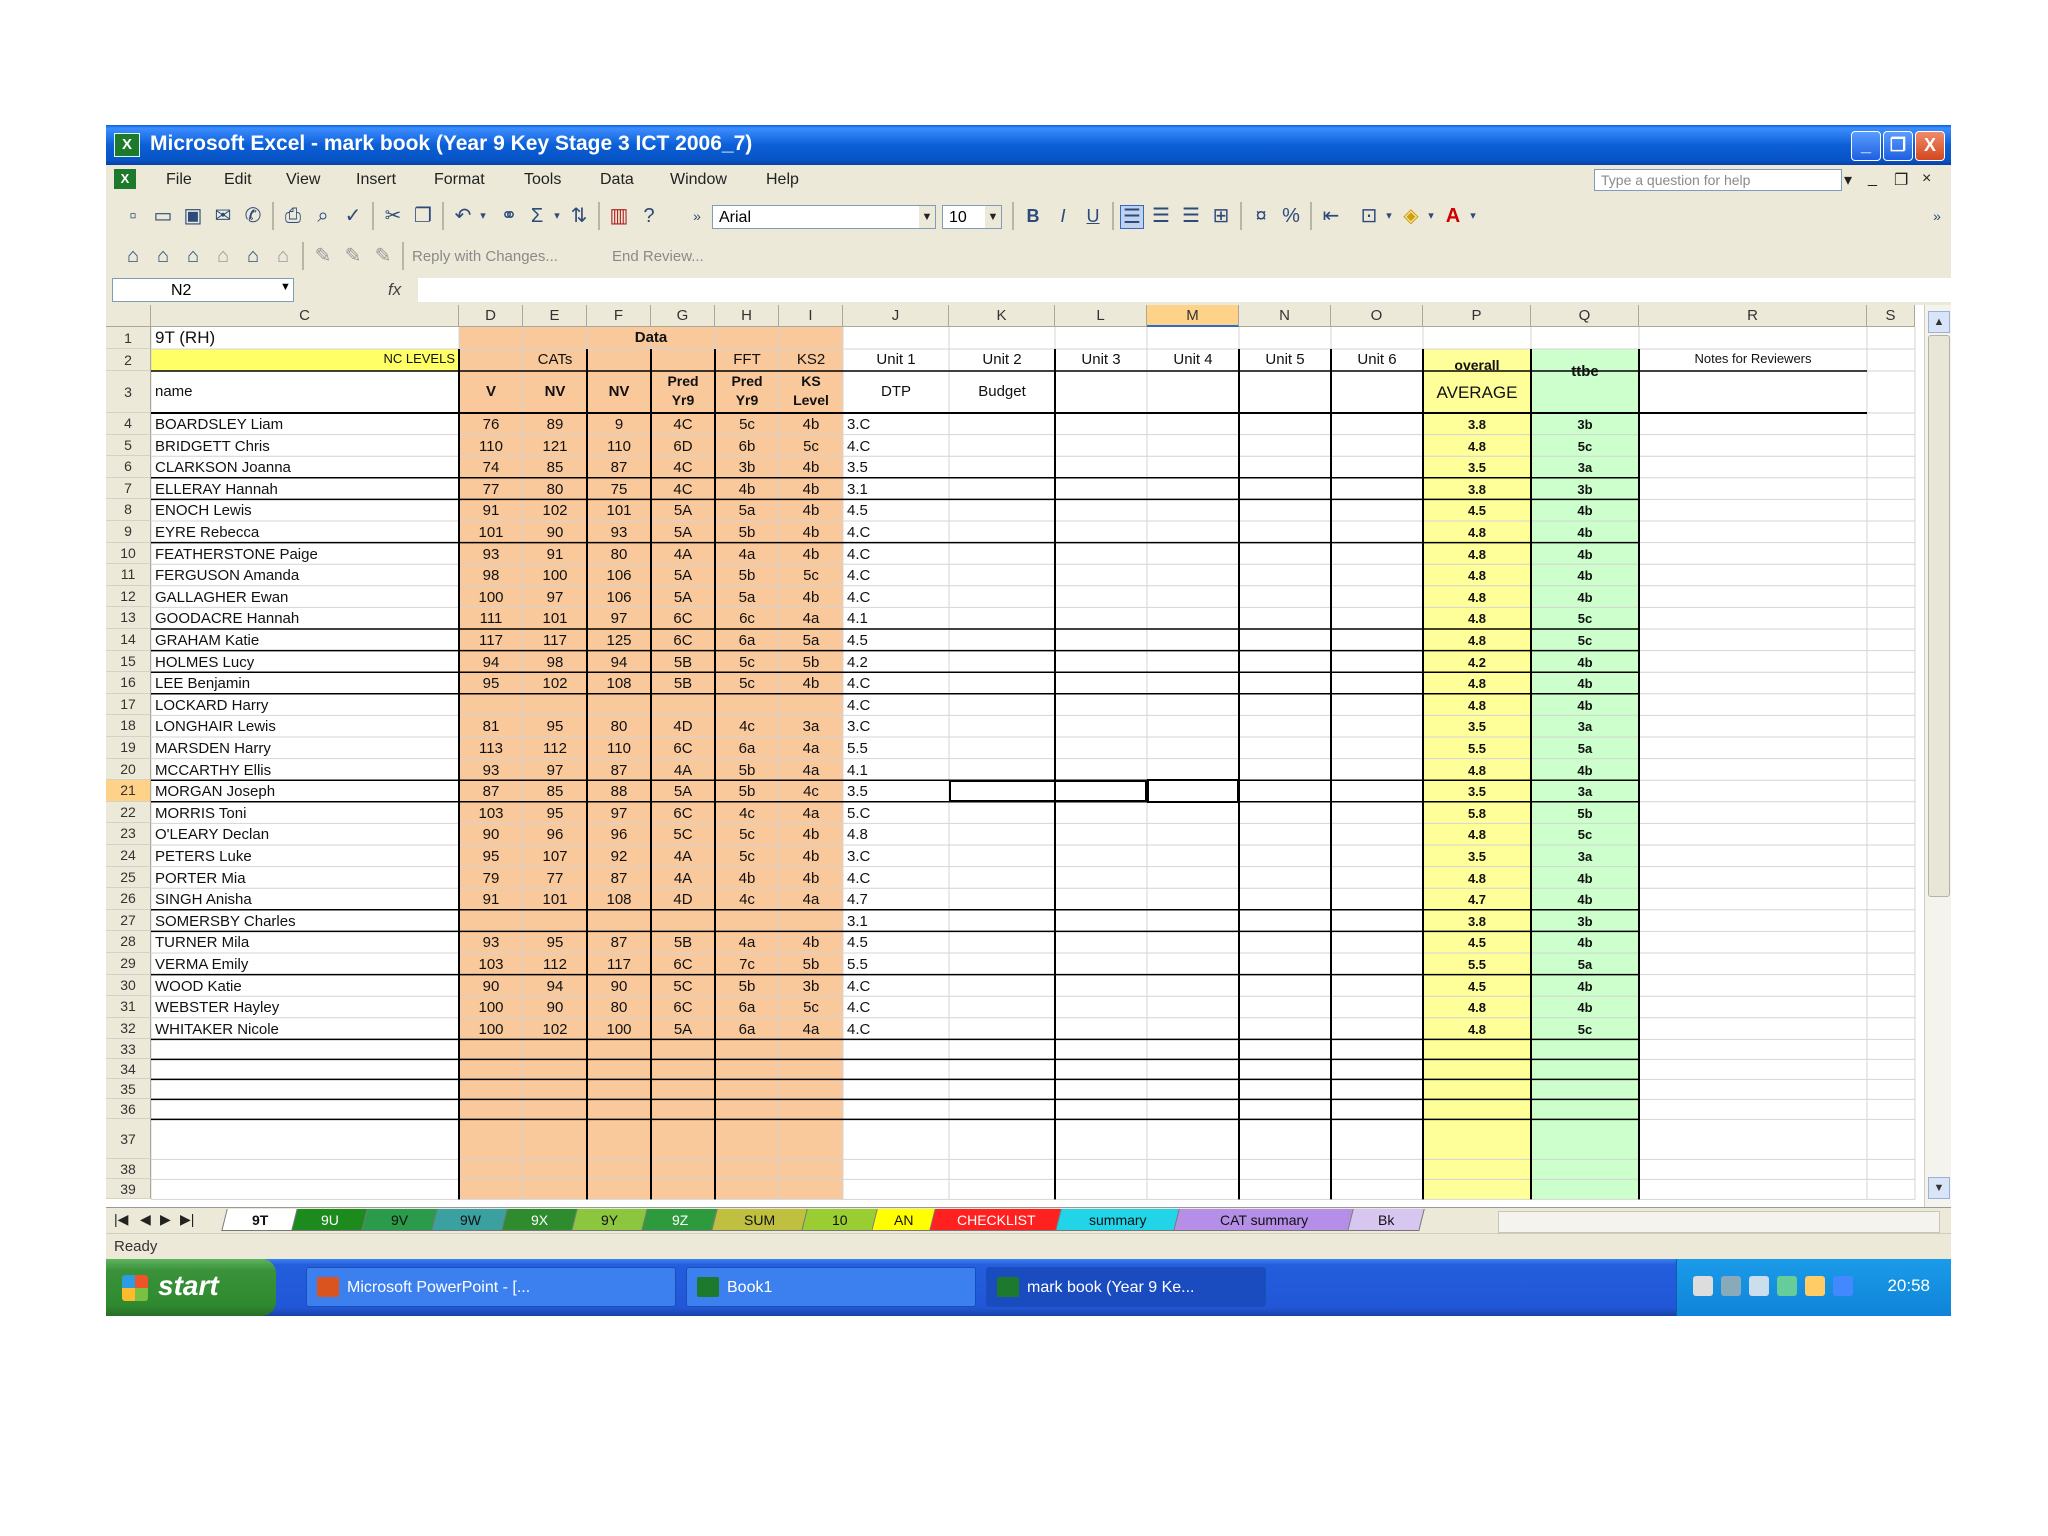 The image size is (2048, 1536). I want to click on row-header: 31, so click(128, 1007).